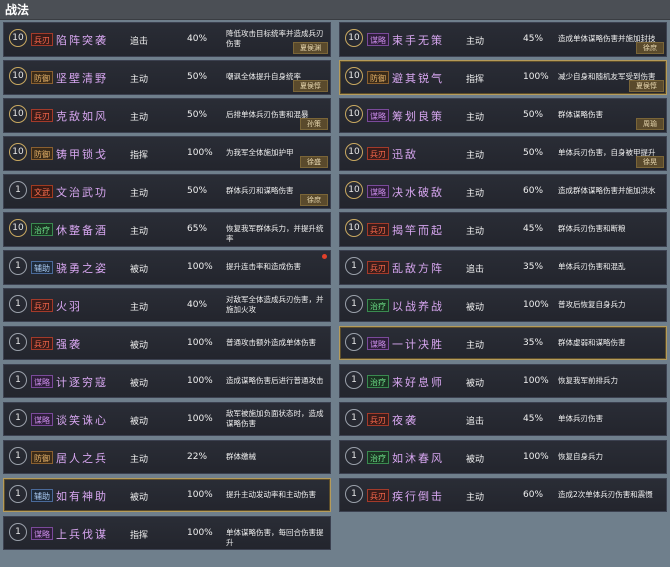 The height and width of the screenshot is (567, 670). What do you see at coordinates (167, 153) in the screenshot?
I see `tactic-row: 10 防御 铸甲锁戈 指挥 100% 为我军全体施加护甲 徐盛` at bounding box center [167, 153].